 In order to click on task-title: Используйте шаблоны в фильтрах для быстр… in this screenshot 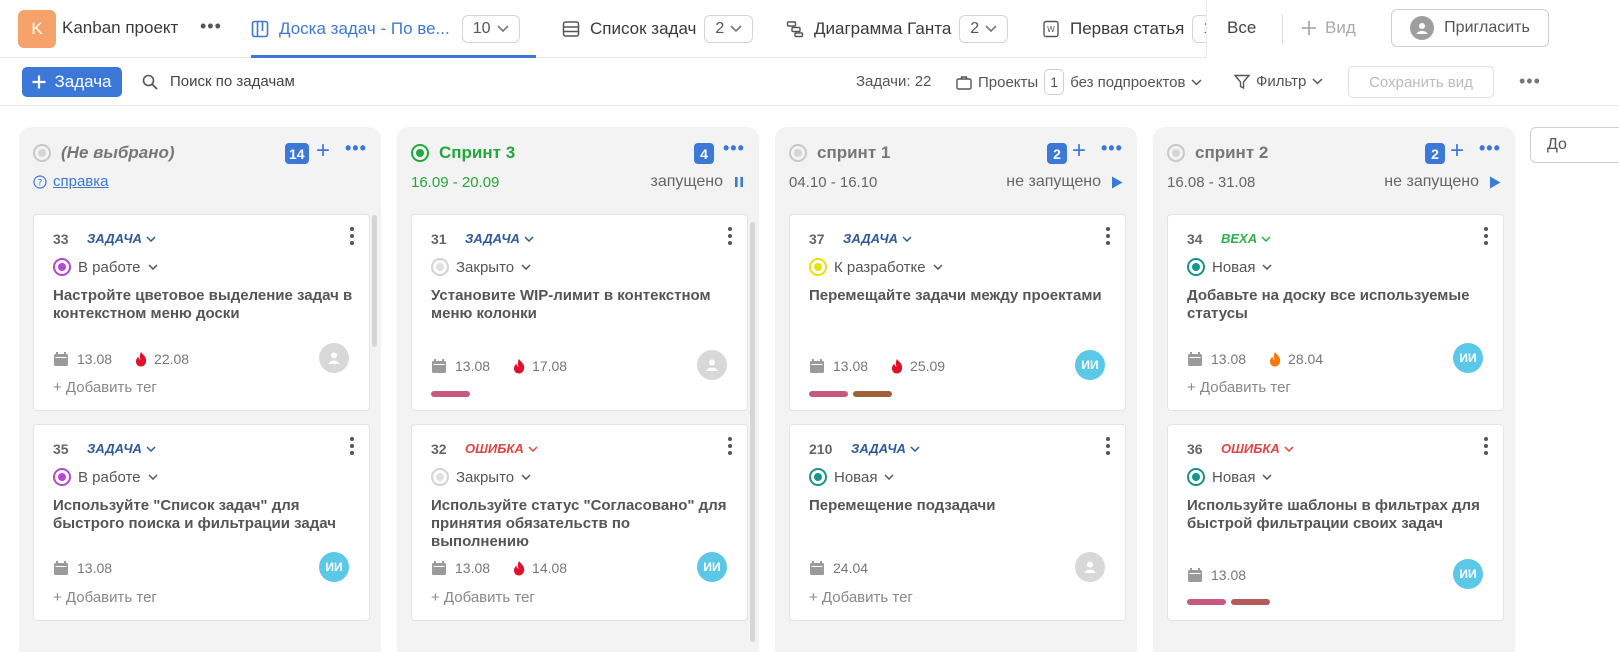, I will do `click(1337, 515)`.